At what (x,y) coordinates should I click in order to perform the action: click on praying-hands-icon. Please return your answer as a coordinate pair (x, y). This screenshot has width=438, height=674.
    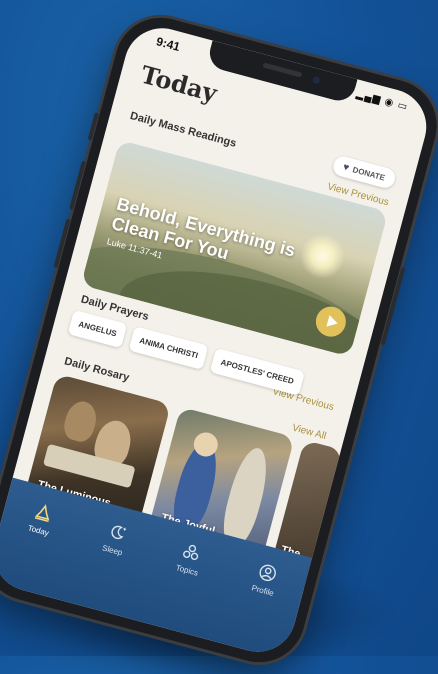
    Looking at the image, I should click on (43, 512).